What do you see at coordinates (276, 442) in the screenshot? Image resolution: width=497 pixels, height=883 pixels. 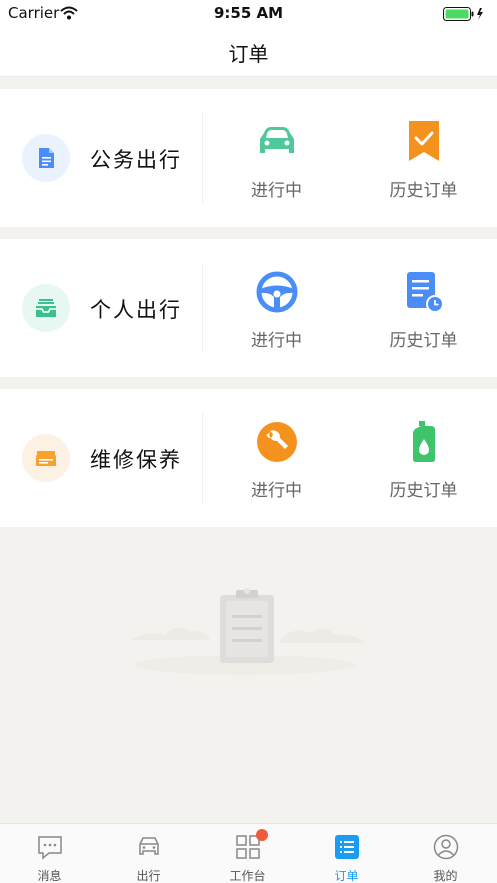 I see `wrench-icon` at bounding box center [276, 442].